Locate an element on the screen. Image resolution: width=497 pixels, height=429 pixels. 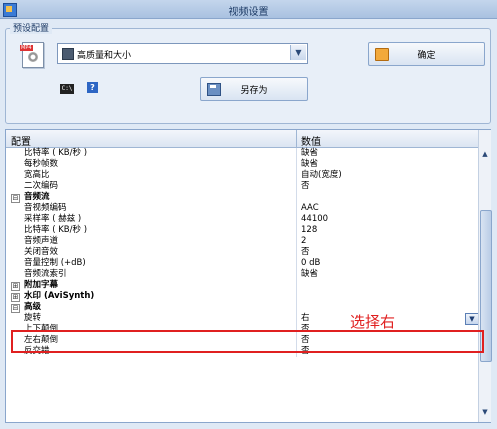
grid-category-row: ⊞ 水印 (AviSynth) is located at coordinates (242, 296).